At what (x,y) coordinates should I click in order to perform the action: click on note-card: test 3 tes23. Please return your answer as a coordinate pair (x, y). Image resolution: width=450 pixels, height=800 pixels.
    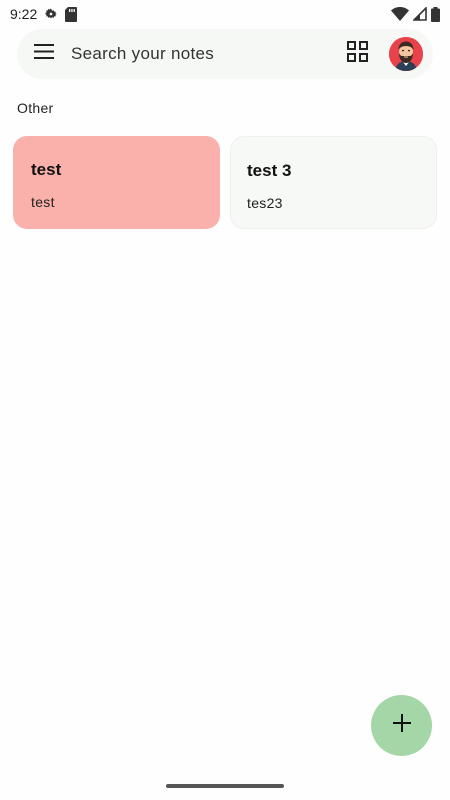
    Looking at the image, I should click on (333, 182).